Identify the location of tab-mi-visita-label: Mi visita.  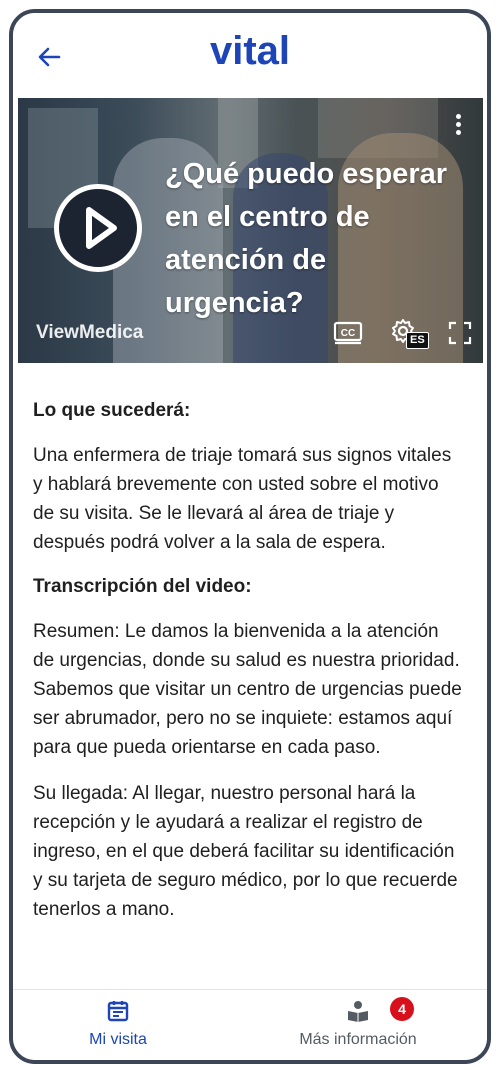
(118, 1039).